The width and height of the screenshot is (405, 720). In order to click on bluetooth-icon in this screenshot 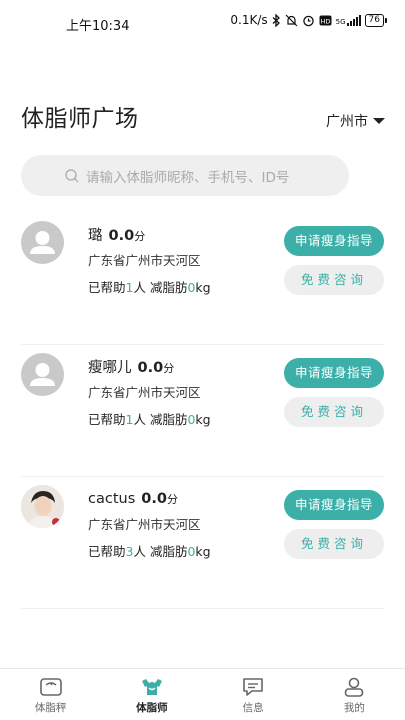, I will do `click(276, 20)`.